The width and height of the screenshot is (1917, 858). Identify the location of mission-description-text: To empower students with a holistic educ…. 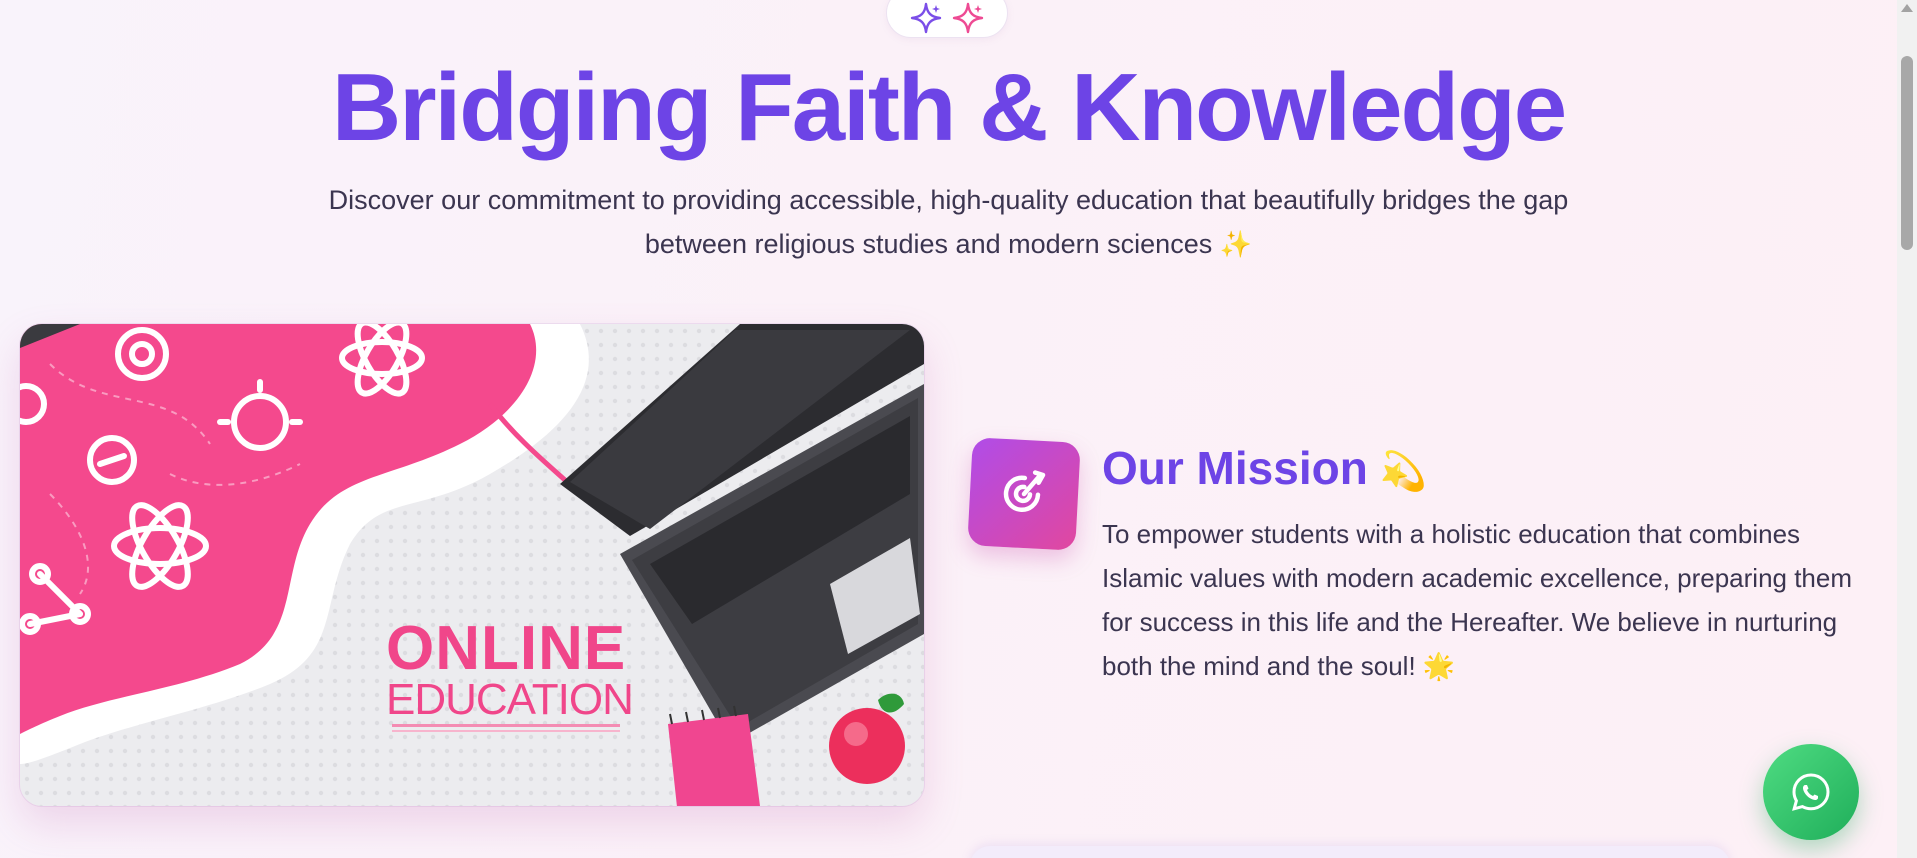
(1477, 600).